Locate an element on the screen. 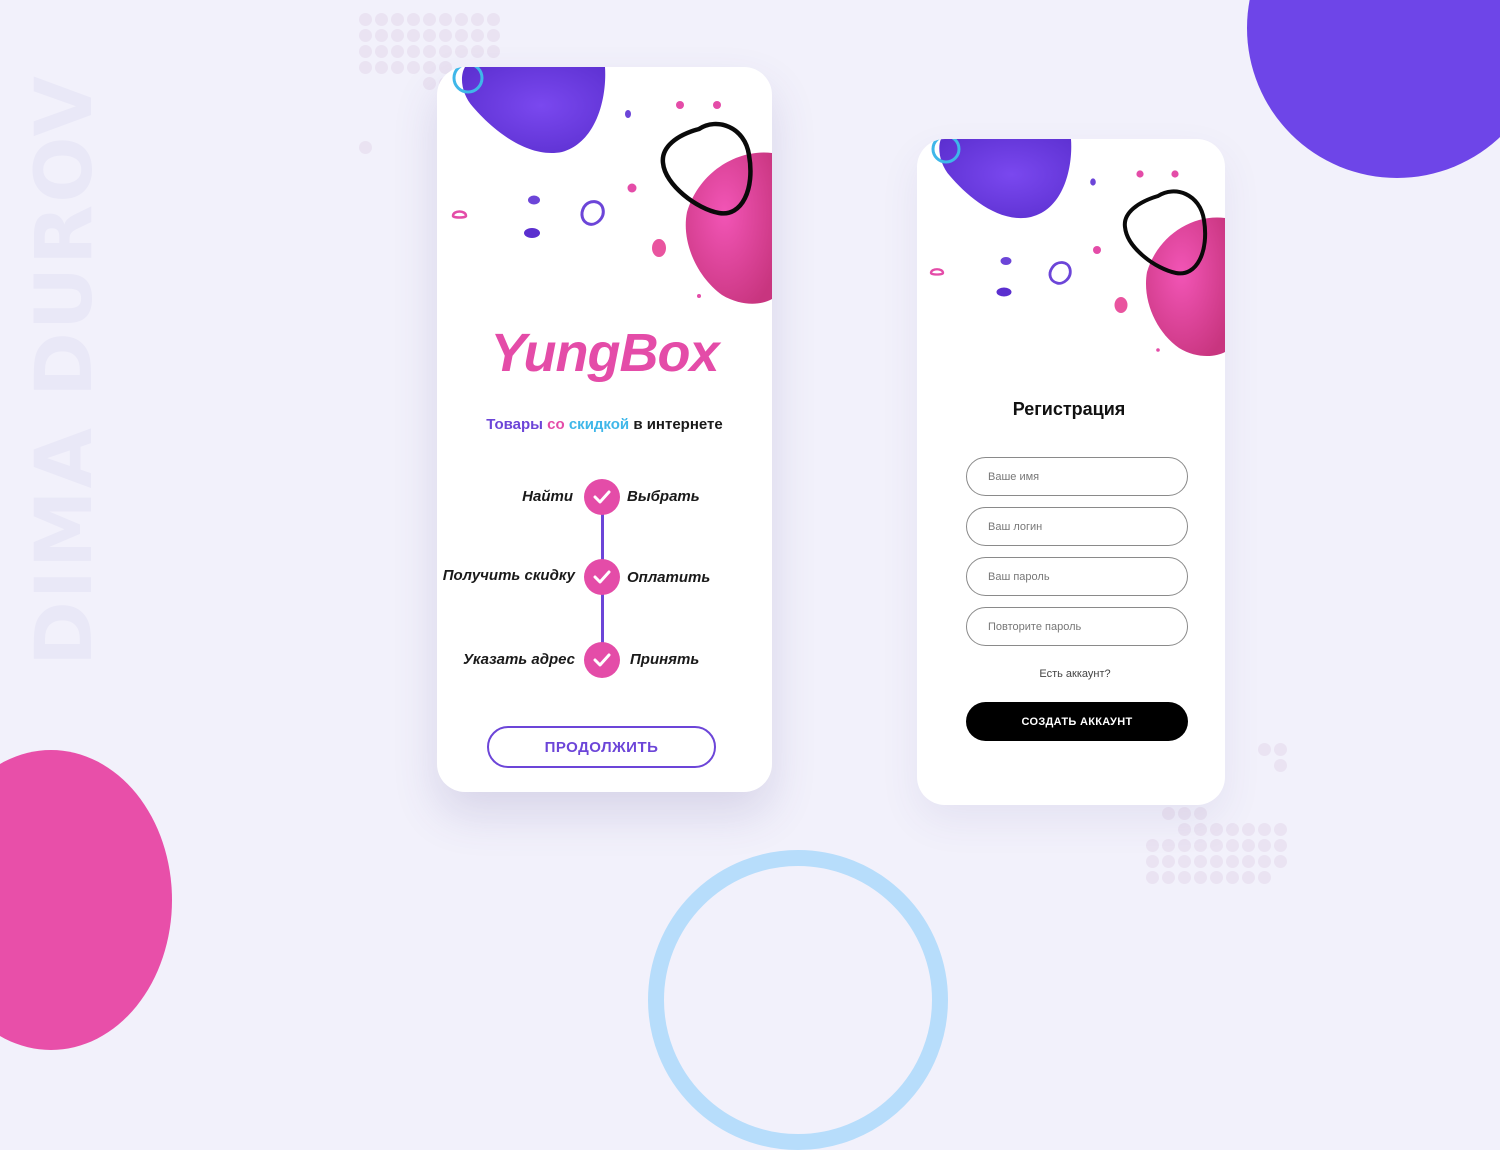 The image size is (1500, 1150). decor-circle-pink is located at coordinates (86, 900).